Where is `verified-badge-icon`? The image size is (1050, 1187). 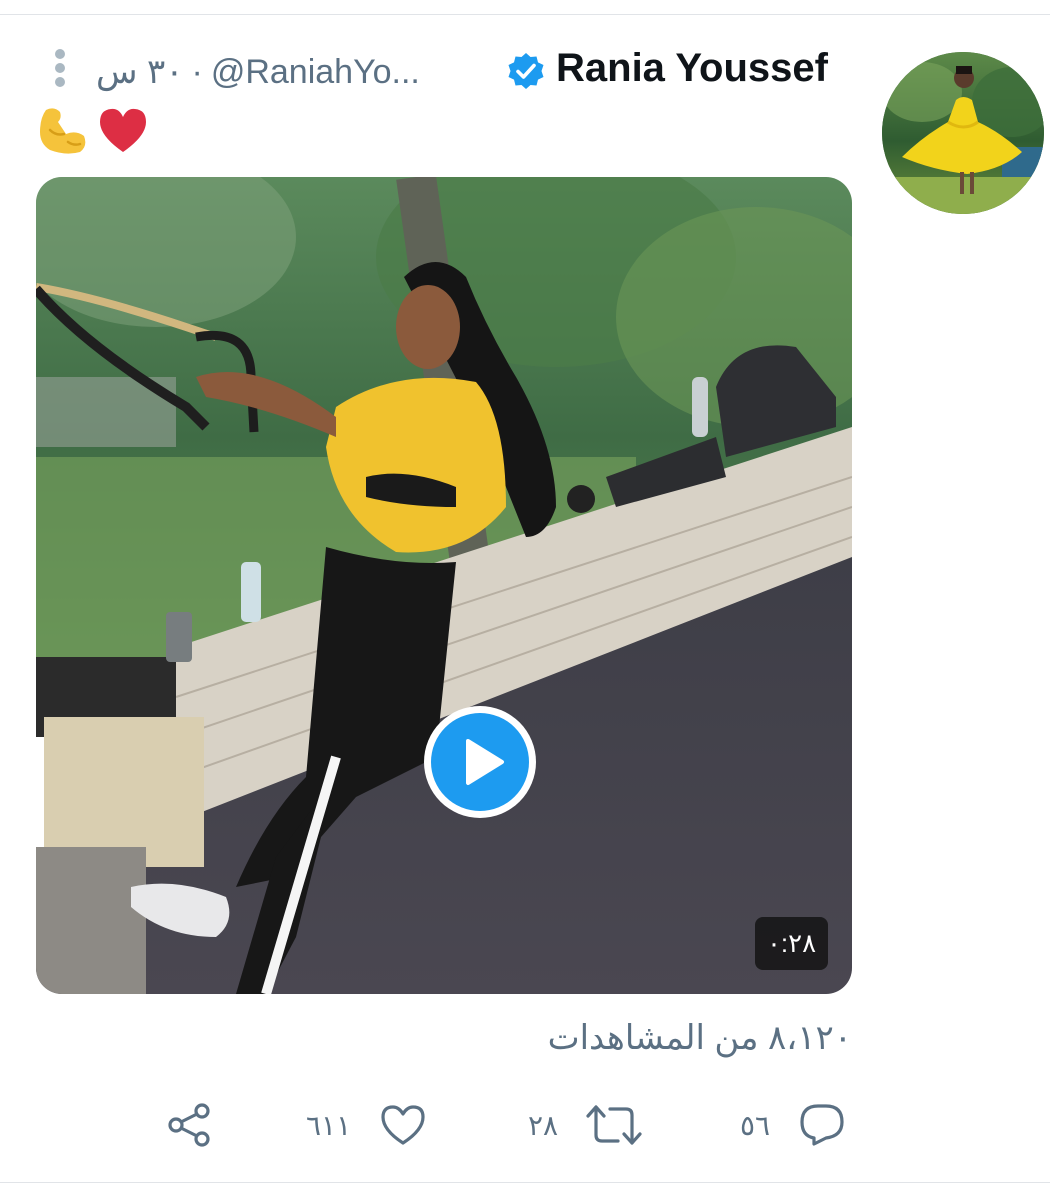 verified-badge-icon is located at coordinates (526, 71).